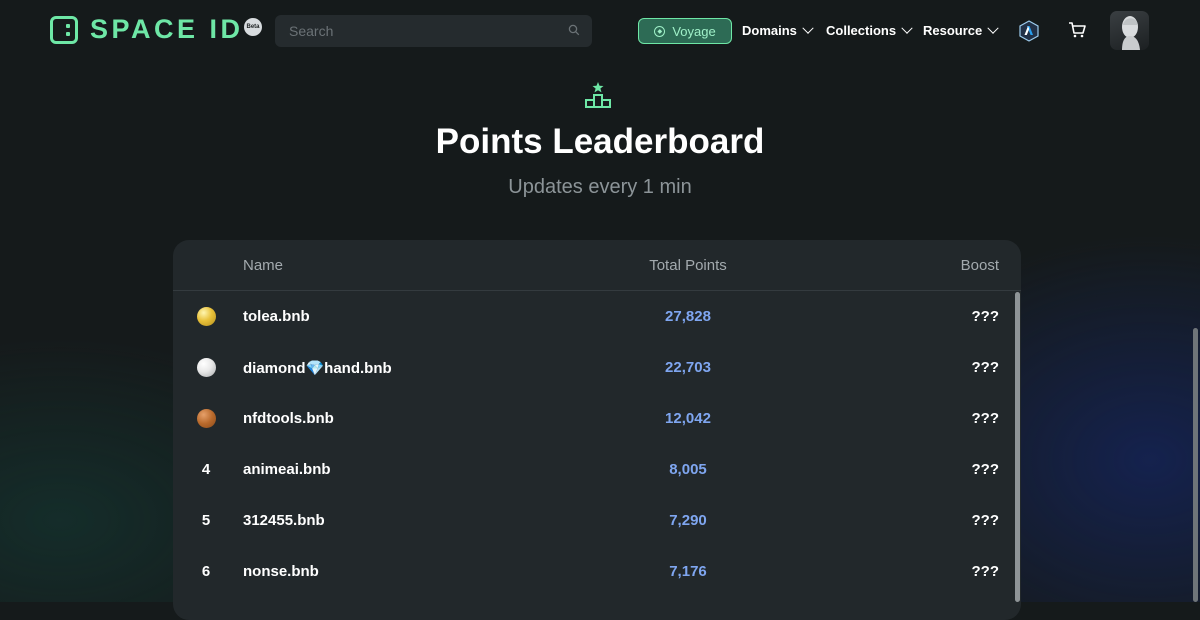  What do you see at coordinates (600, 141) in the screenshot?
I see `page-title: Points Leaderboard` at bounding box center [600, 141].